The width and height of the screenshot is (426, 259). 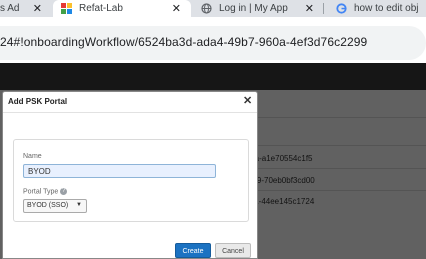 I want to click on tab-refat-lab: Refat-Lab ✕, so click(x=122, y=8).